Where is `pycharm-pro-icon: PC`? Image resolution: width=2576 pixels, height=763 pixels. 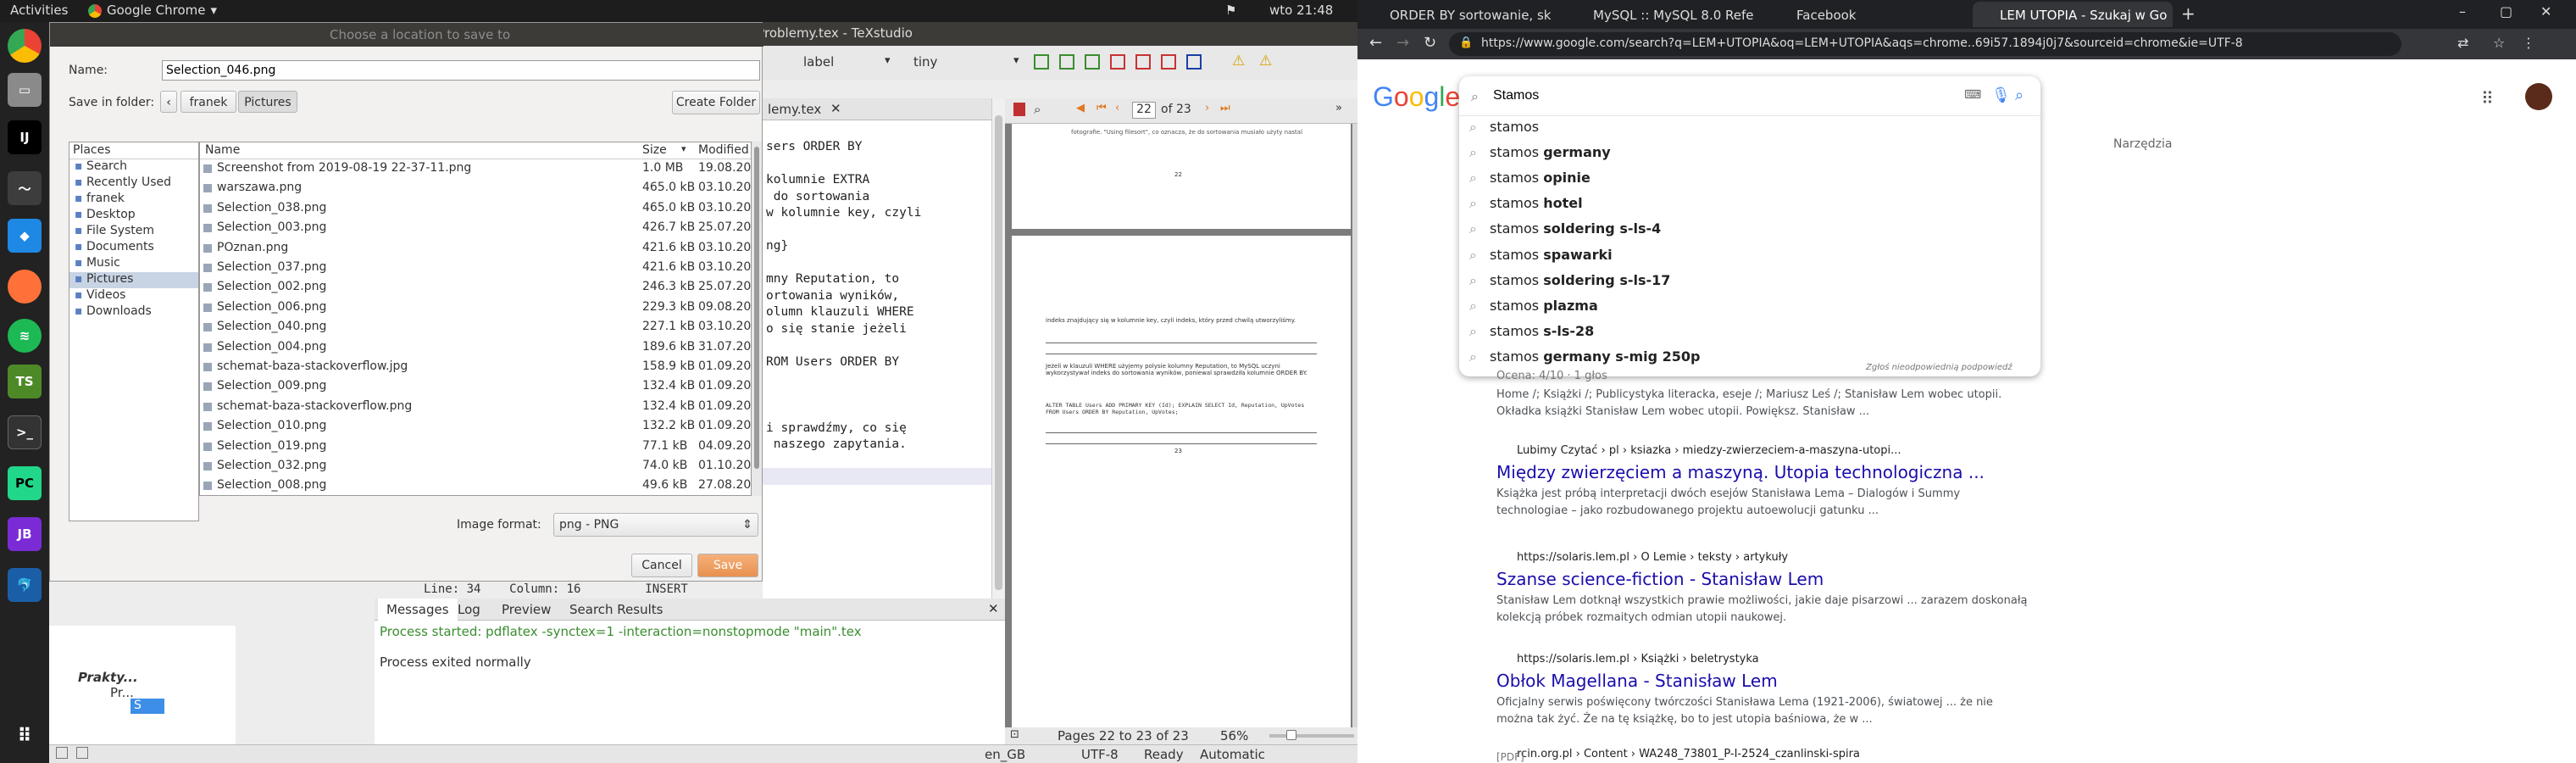 pycharm-pro-icon: PC is located at coordinates (25, 483).